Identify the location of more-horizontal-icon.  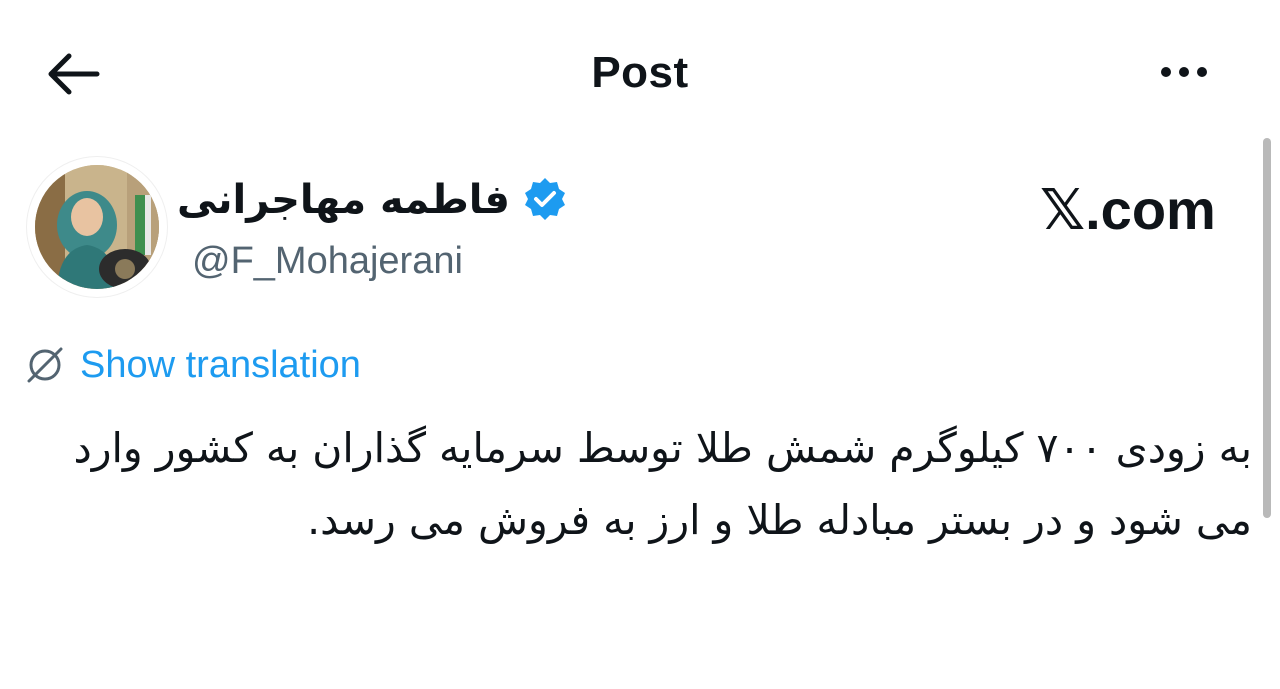
(1166, 72).